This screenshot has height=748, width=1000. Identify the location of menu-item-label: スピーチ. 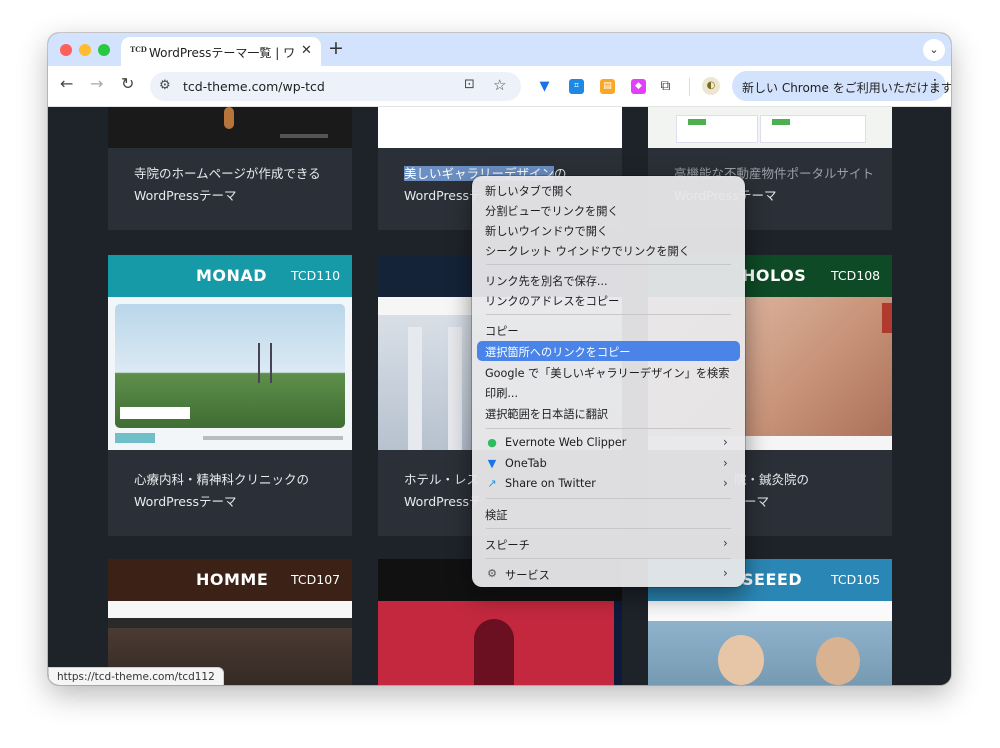
(507, 545).